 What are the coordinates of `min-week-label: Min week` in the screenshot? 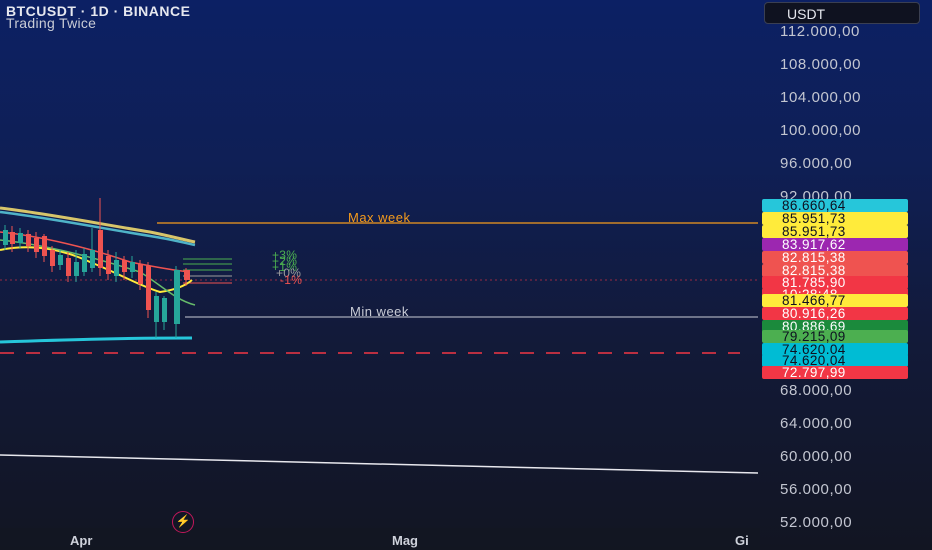 It's located at (379, 311).